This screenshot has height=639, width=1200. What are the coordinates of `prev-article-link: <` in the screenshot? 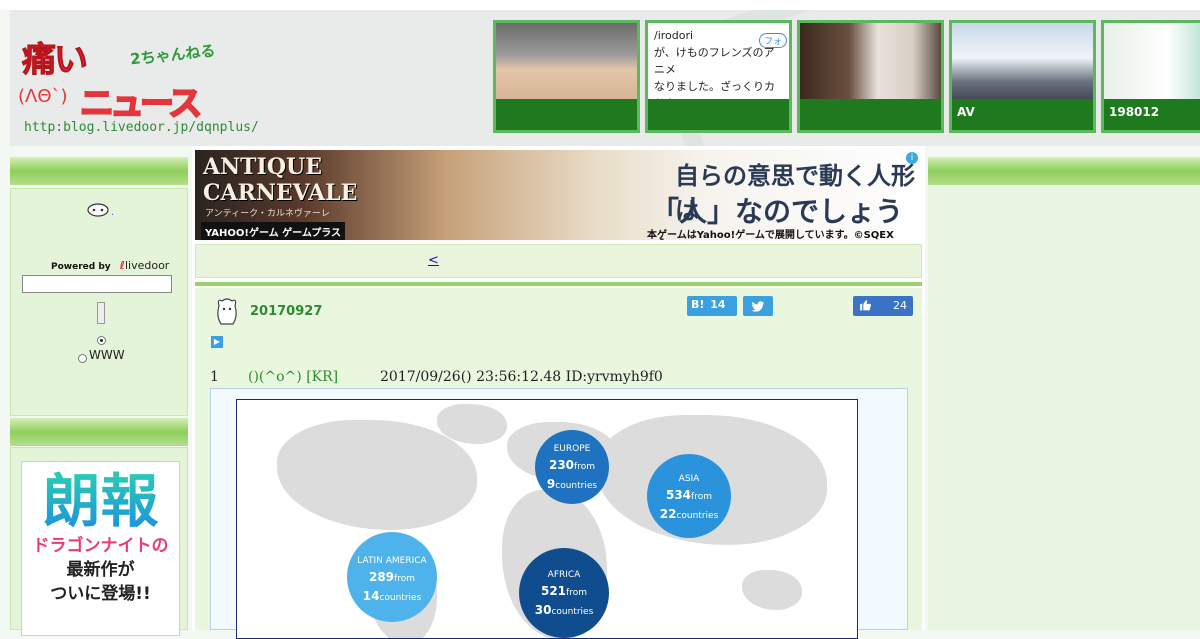 It's located at (483, 260).